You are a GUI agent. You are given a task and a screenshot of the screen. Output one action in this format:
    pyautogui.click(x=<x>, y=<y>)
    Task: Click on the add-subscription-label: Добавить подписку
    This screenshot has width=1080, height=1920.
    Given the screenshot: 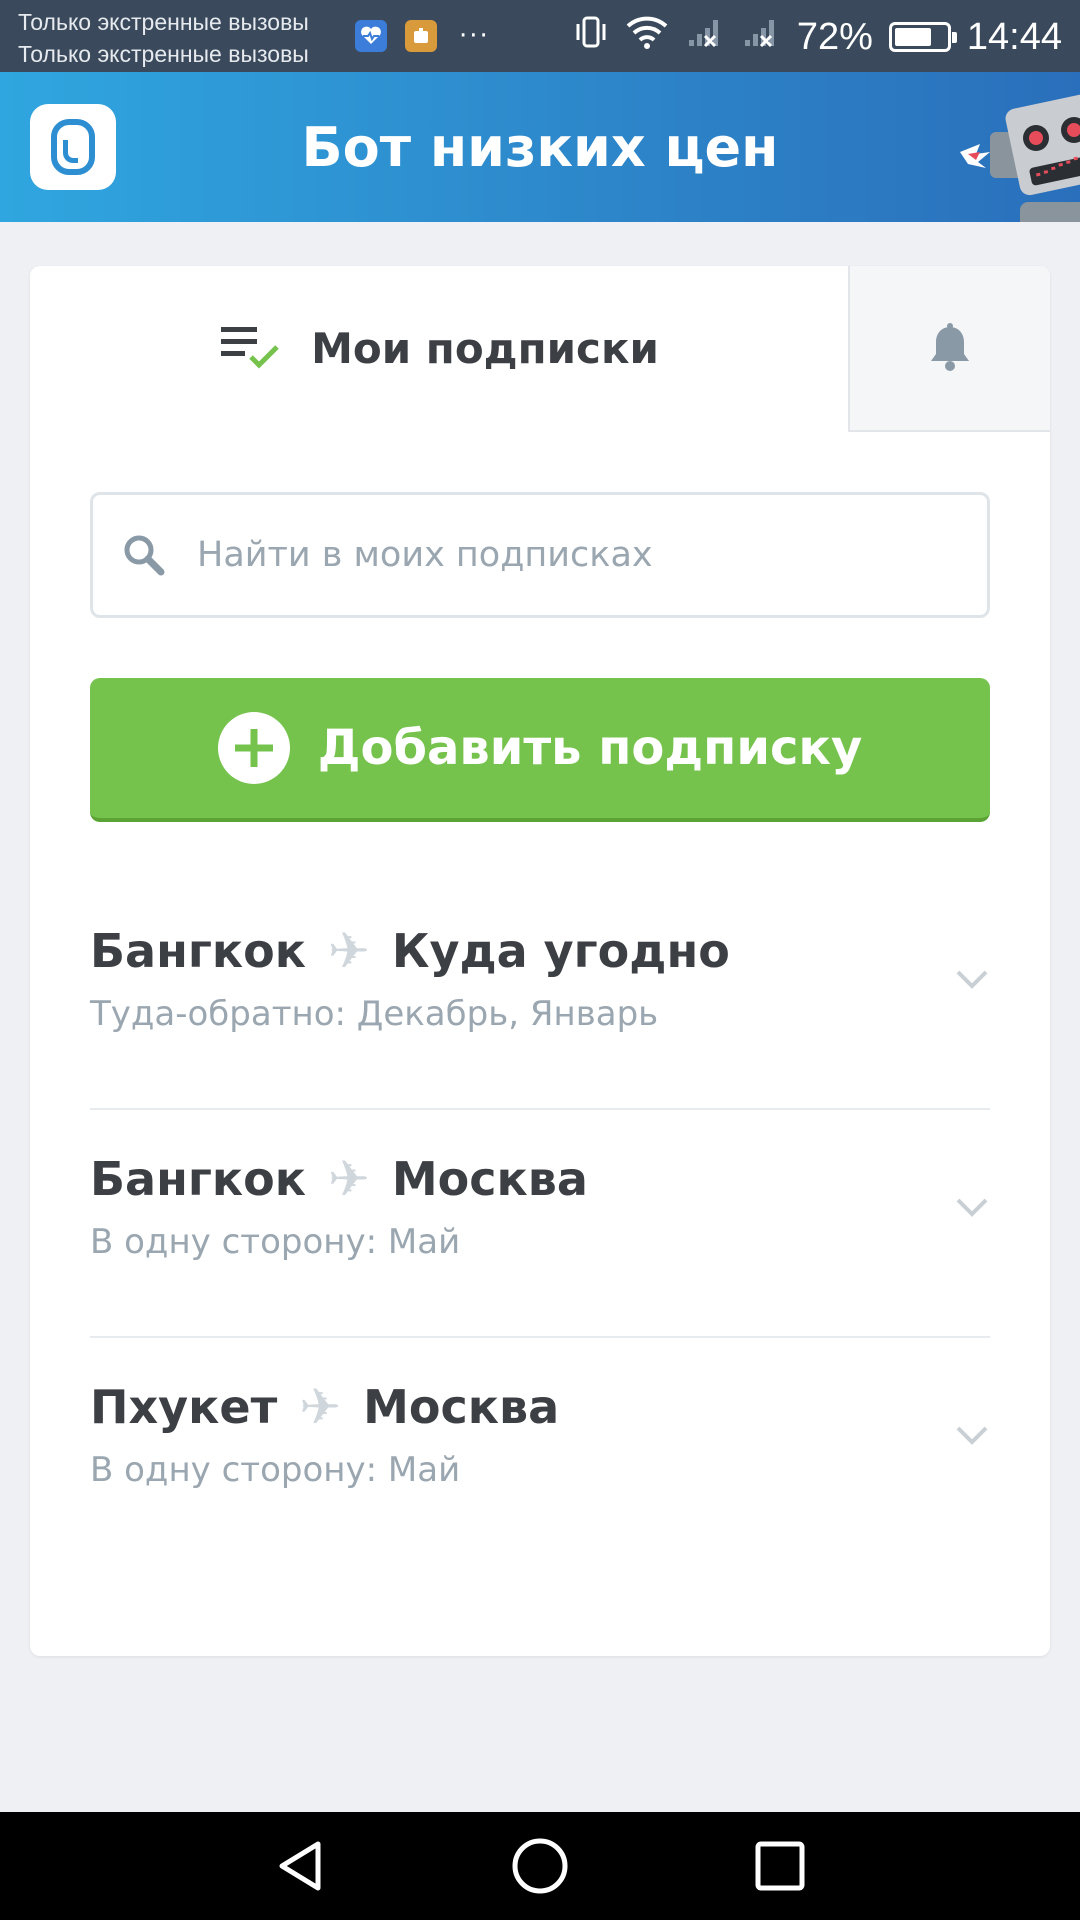 What is the action you would take?
    pyautogui.click(x=590, y=748)
    